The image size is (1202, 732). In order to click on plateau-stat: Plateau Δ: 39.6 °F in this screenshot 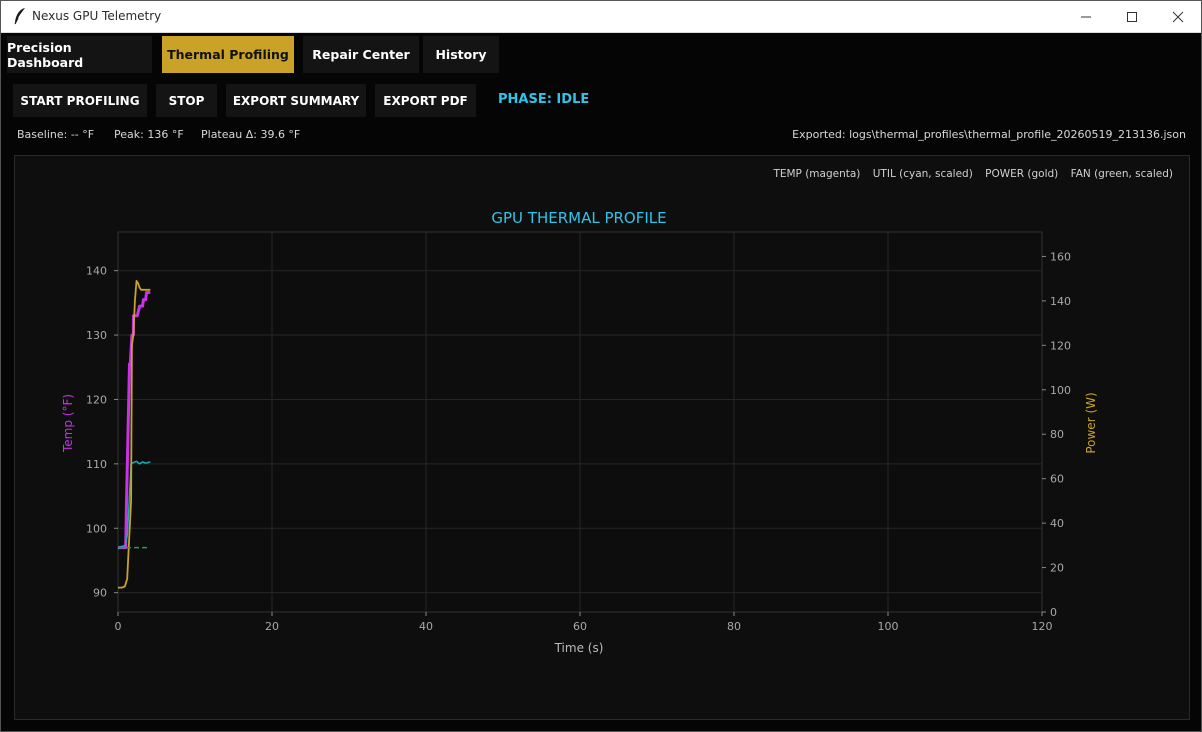, I will do `click(251, 134)`.